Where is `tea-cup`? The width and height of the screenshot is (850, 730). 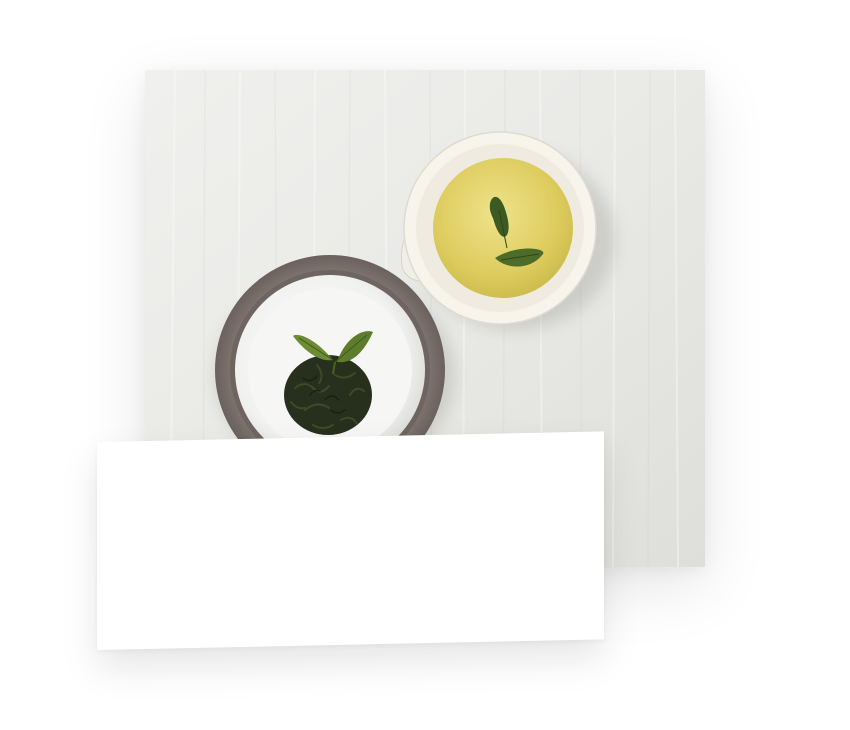
tea-cup is located at coordinates (498, 228).